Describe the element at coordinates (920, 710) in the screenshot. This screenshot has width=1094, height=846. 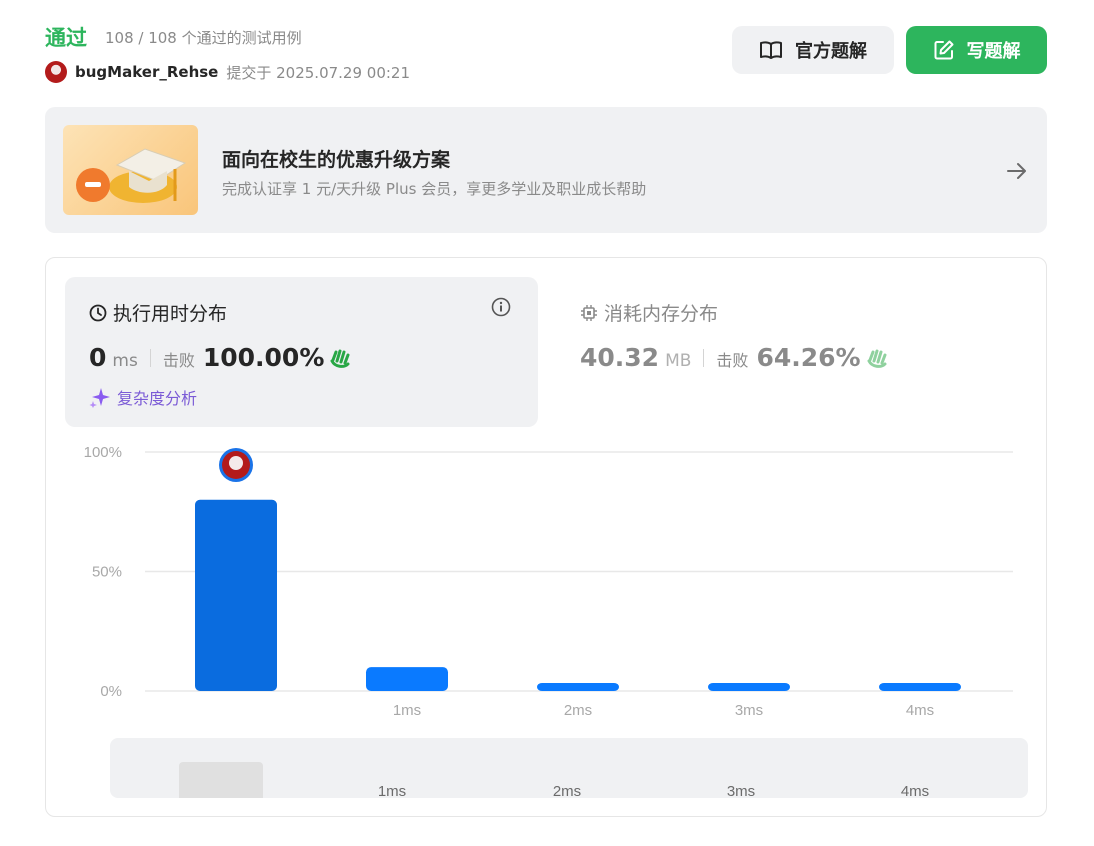
I see `x-tick-label: 4ms` at that location.